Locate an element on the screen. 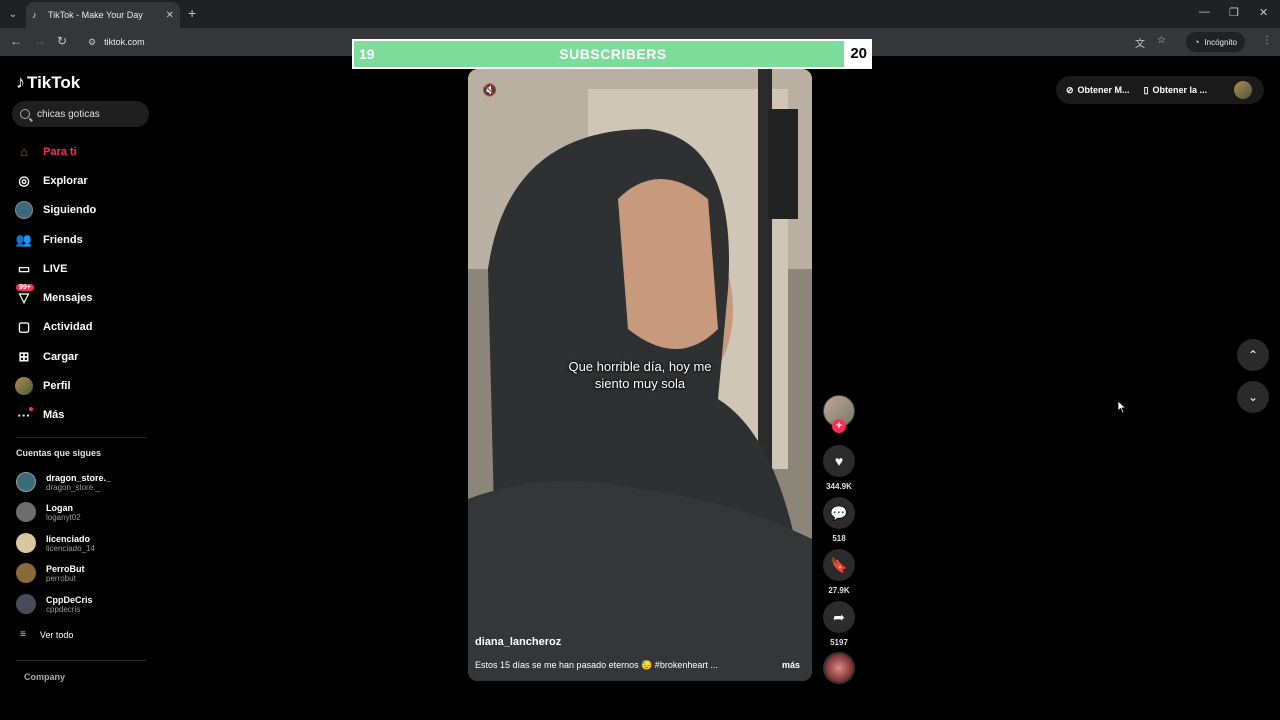 Image resolution: width=1280 pixels, height=720 pixels. sidebar-item-siguiendo: Siguiendo is located at coordinates (82, 210).